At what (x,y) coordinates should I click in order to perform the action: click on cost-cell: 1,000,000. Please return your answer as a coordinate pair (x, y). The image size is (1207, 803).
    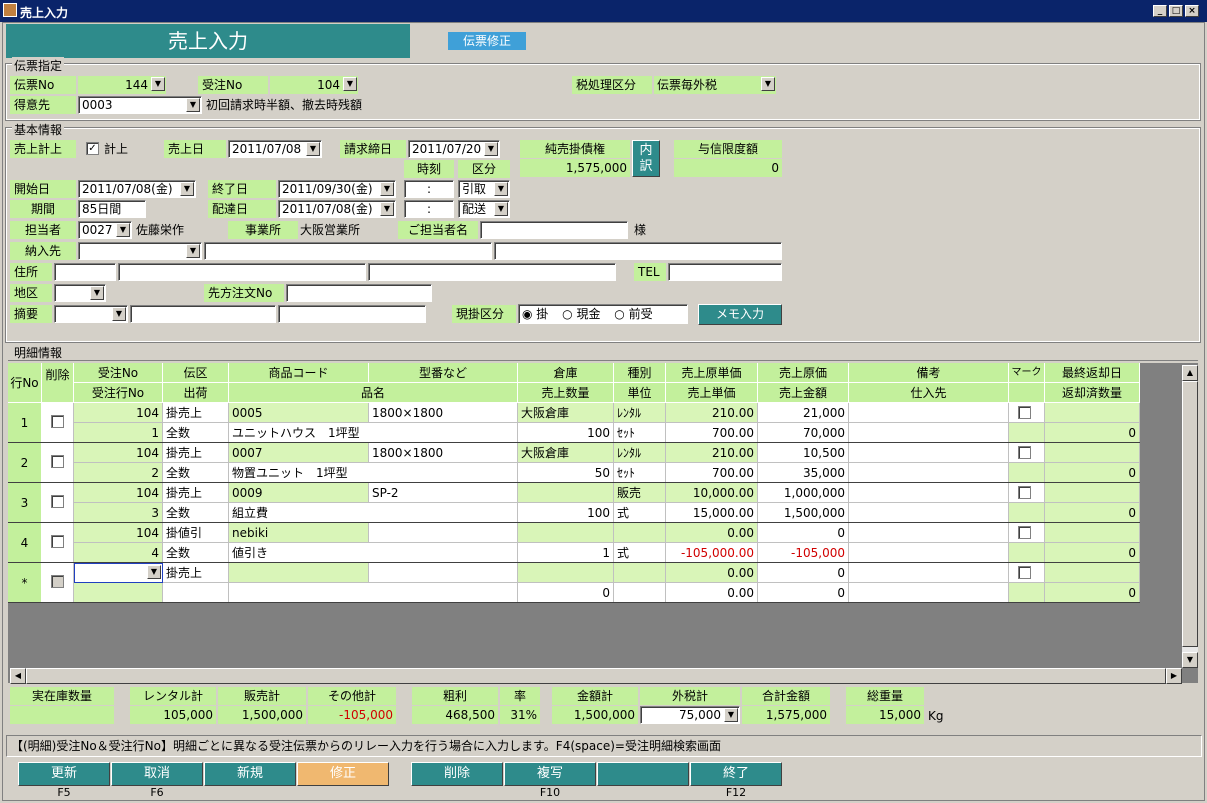
    Looking at the image, I should click on (803, 493).